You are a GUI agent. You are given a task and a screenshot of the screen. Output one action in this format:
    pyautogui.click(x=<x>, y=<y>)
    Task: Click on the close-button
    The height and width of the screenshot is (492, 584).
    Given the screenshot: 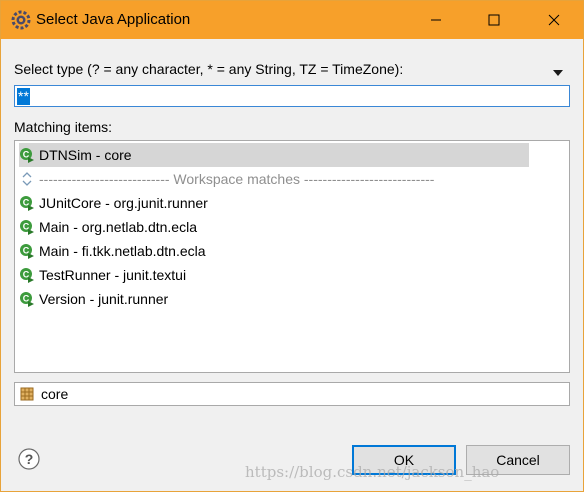 What is the action you would take?
    pyautogui.click(x=554, y=20)
    